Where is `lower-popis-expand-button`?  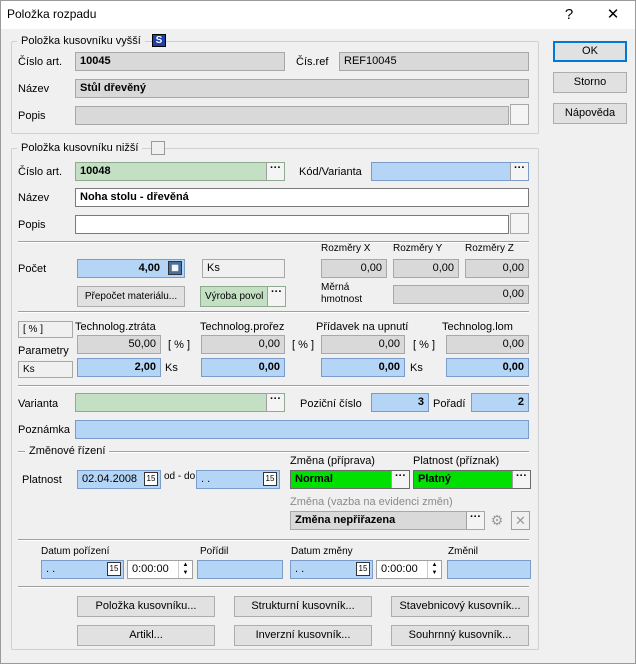
lower-popis-expand-button is located at coordinates (519, 223).